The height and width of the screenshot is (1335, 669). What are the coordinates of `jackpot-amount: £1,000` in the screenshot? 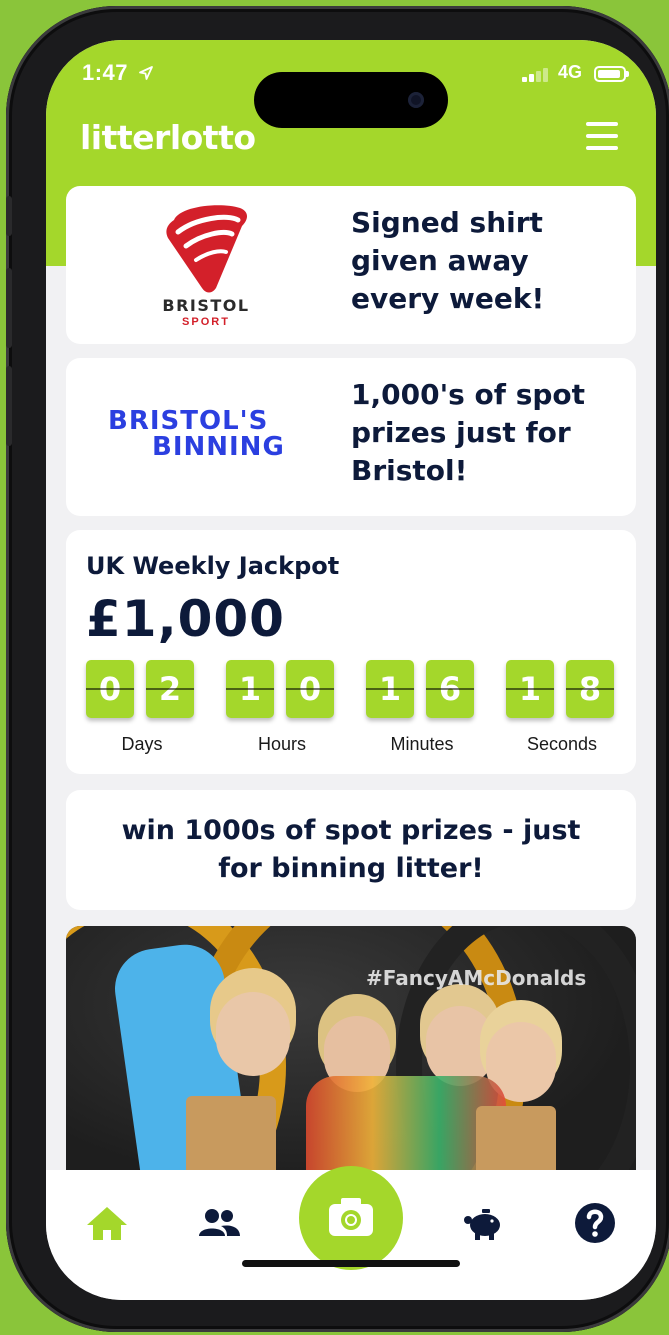 It's located at (185, 619).